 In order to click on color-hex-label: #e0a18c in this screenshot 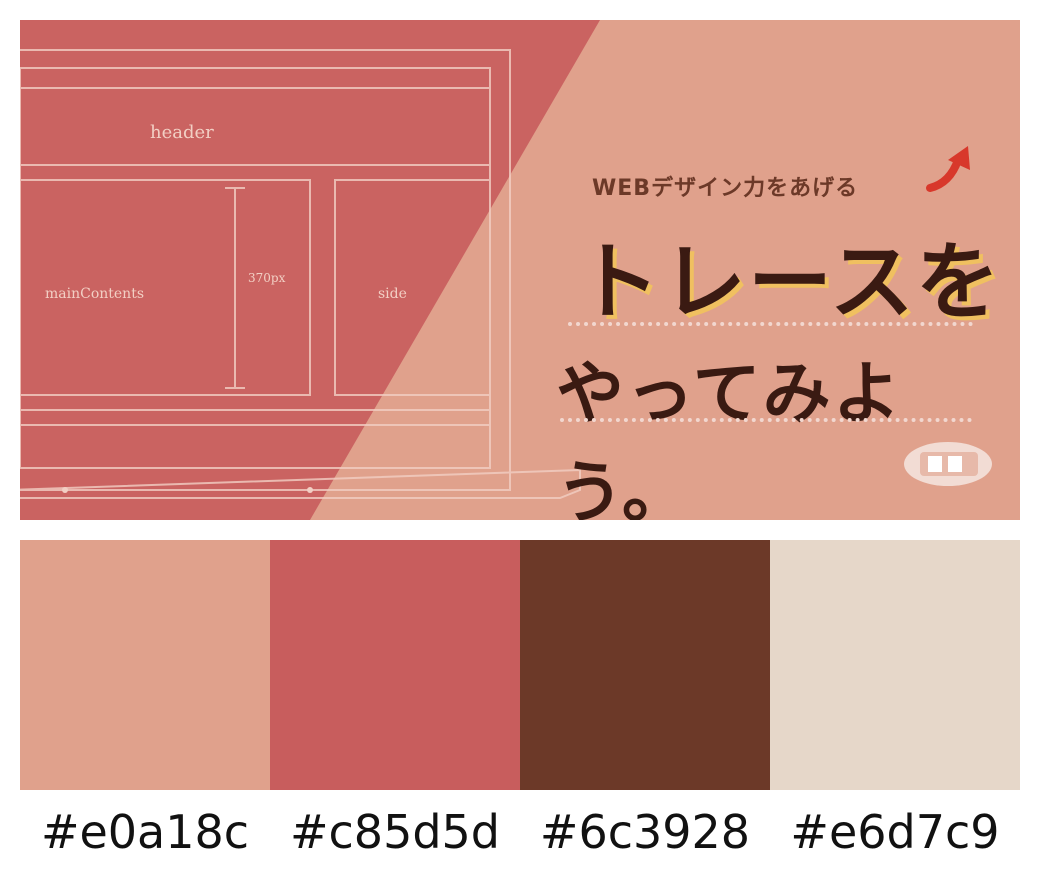, I will do `click(145, 832)`.